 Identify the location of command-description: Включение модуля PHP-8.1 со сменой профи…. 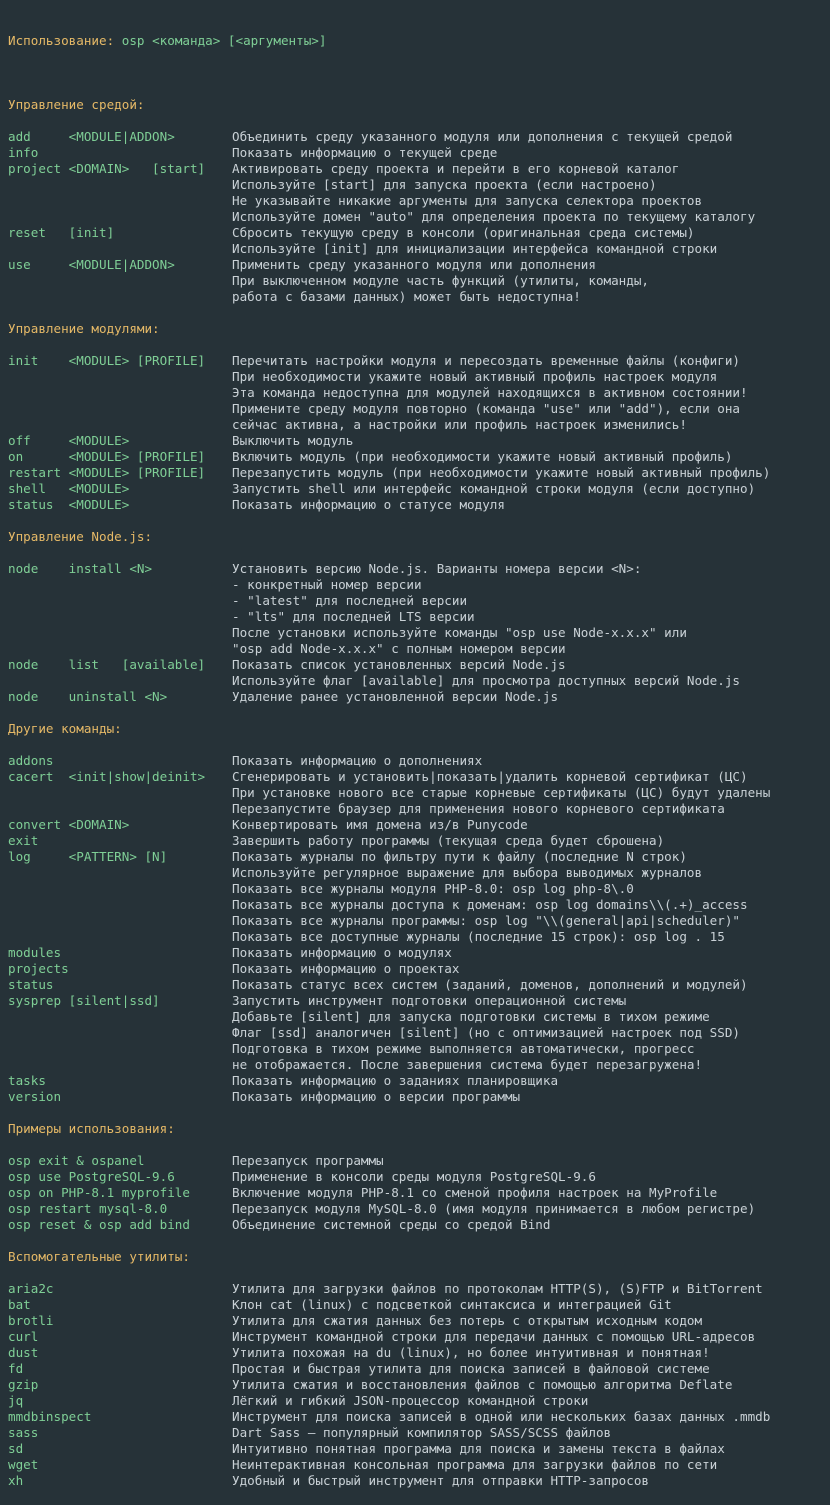
(475, 1192).